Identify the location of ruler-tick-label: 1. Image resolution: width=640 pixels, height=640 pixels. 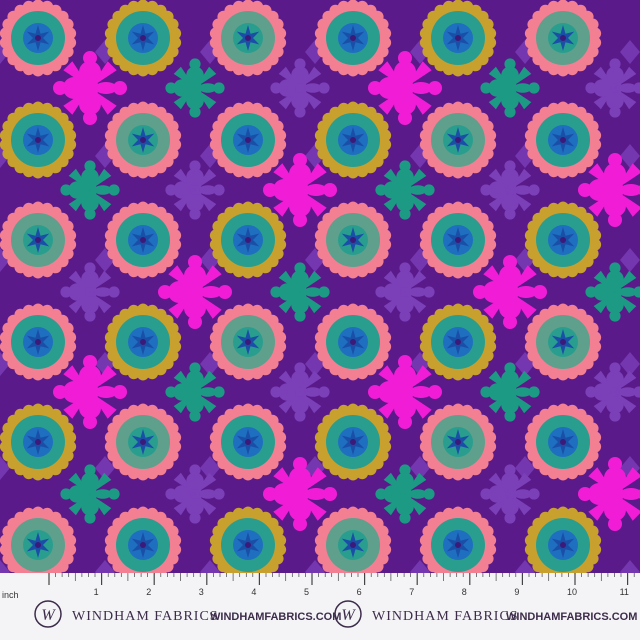
(96, 592).